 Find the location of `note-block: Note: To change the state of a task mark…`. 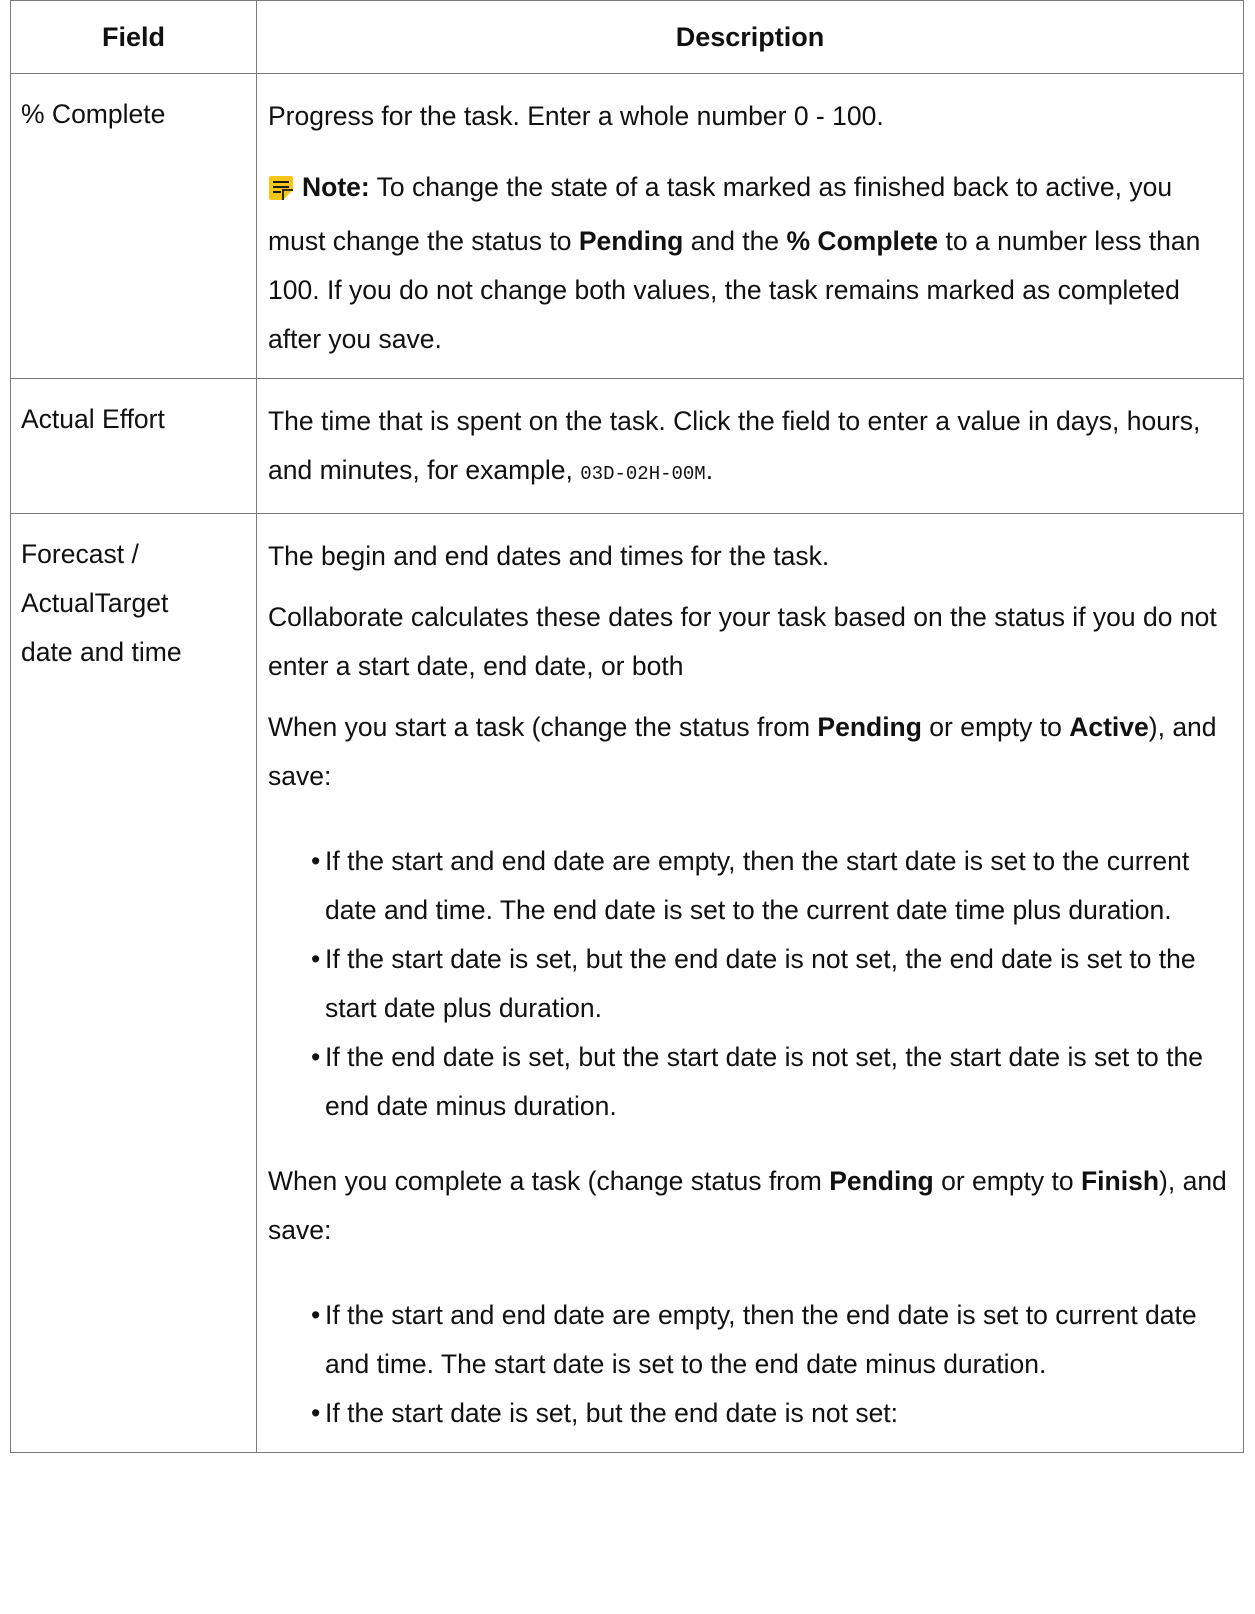

note-block: Note: To change the state of a task mark… is located at coordinates (749, 263).